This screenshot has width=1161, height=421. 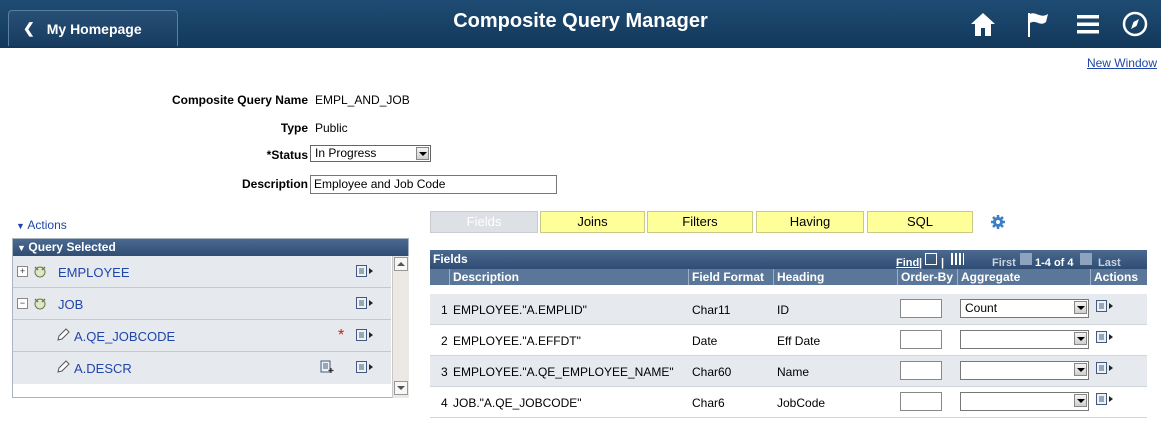 What do you see at coordinates (783, 310) in the screenshot?
I see `cell-heading: ID` at bounding box center [783, 310].